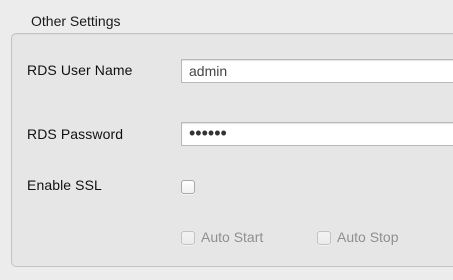 The width and height of the screenshot is (453, 280). I want to click on enable-ssl-checkbox, so click(188, 187).